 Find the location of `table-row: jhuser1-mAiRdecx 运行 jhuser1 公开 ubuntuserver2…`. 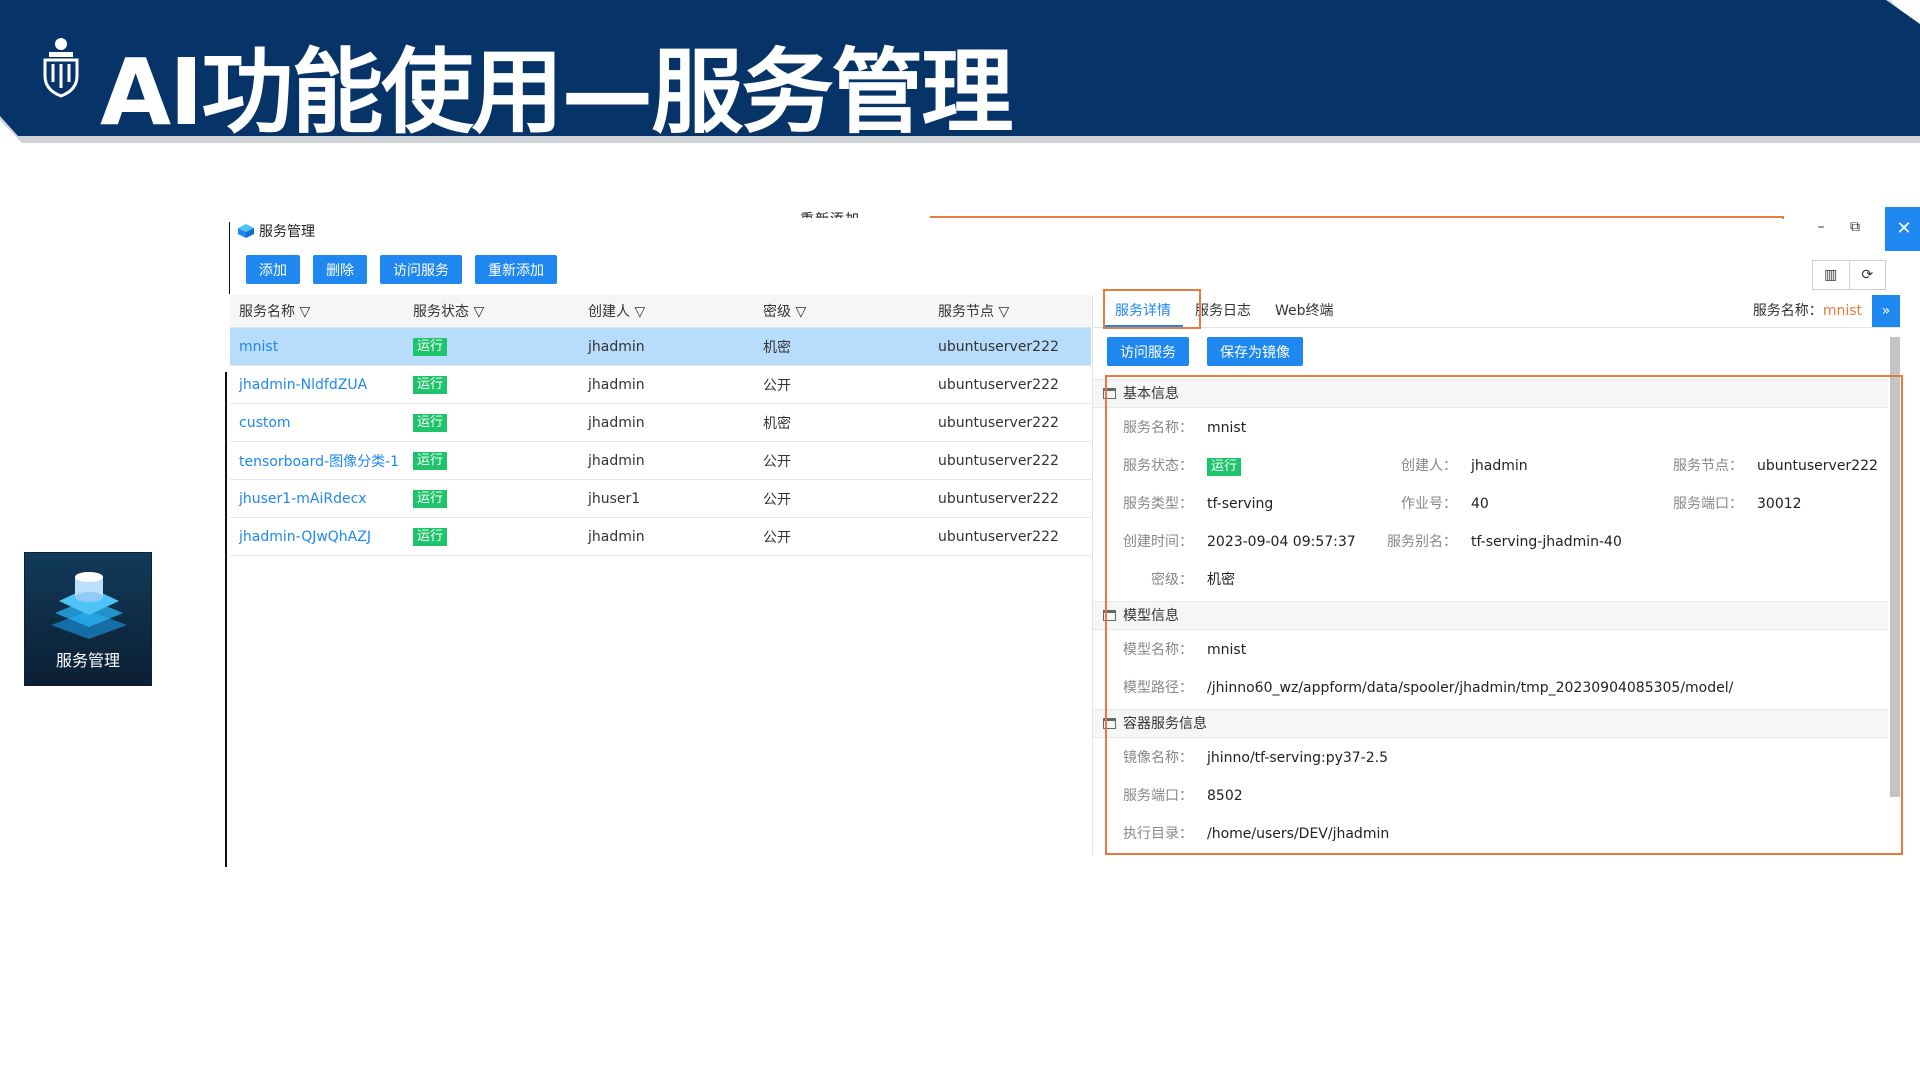

table-row: jhuser1-mAiRdecx 运行 jhuser1 公开 ubuntuserver2… is located at coordinates (660, 499).